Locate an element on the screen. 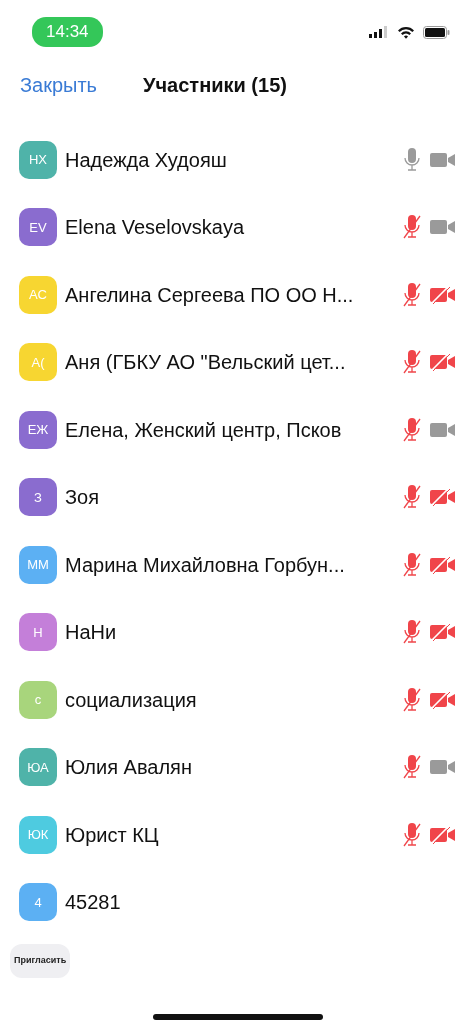  avatar: ЮК is located at coordinates (38, 834).